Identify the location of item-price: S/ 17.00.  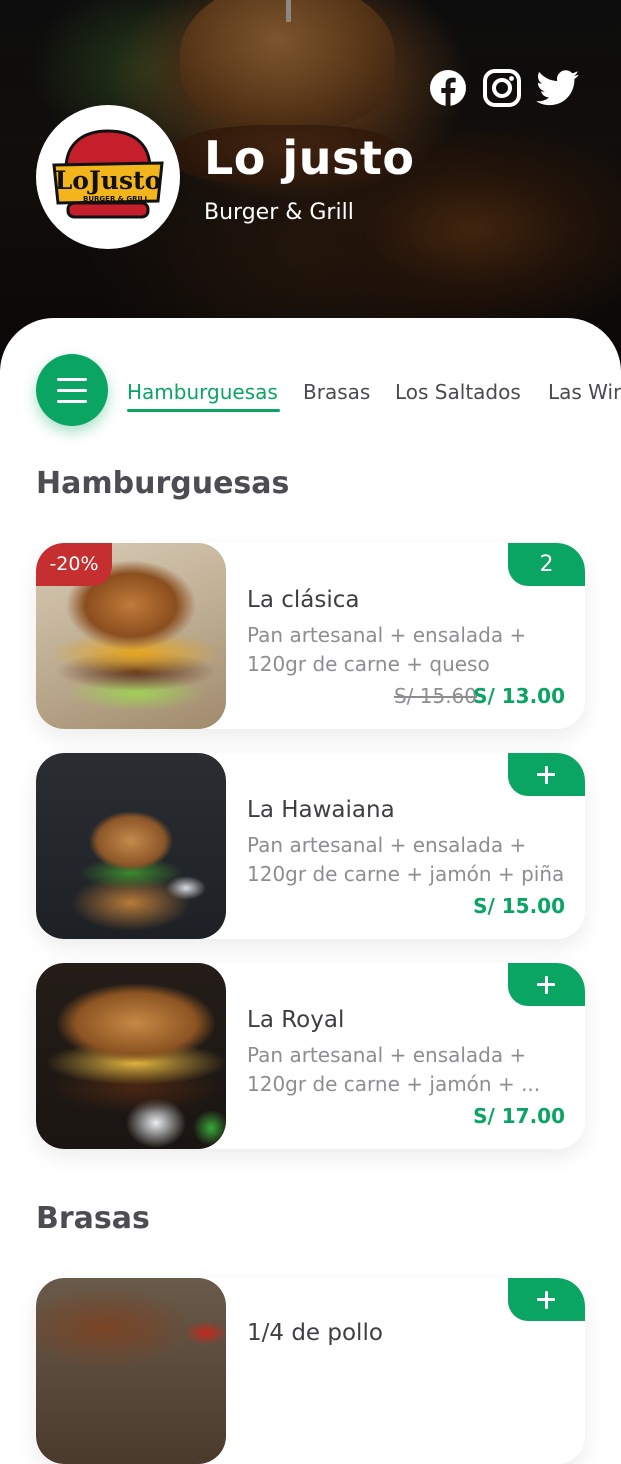
(519, 1116).